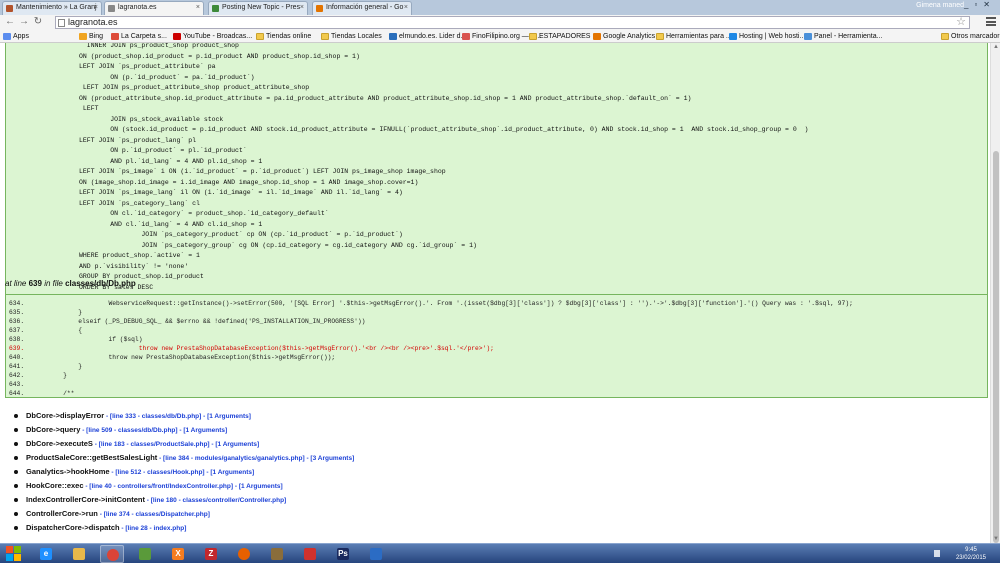  What do you see at coordinates (261, 7) in the screenshot?
I see `tab-title: Posting New Topic - Pres` at bounding box center [261, 7].